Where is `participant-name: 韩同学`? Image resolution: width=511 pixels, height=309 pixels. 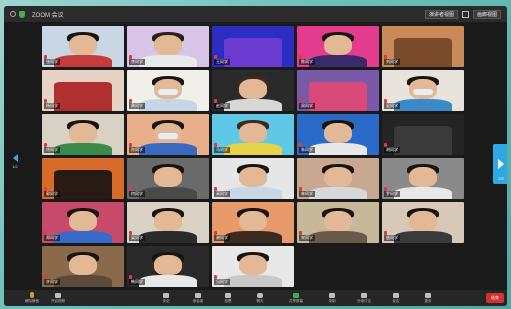 participant-name: 韩同学 is located at coordinates (137, 282).